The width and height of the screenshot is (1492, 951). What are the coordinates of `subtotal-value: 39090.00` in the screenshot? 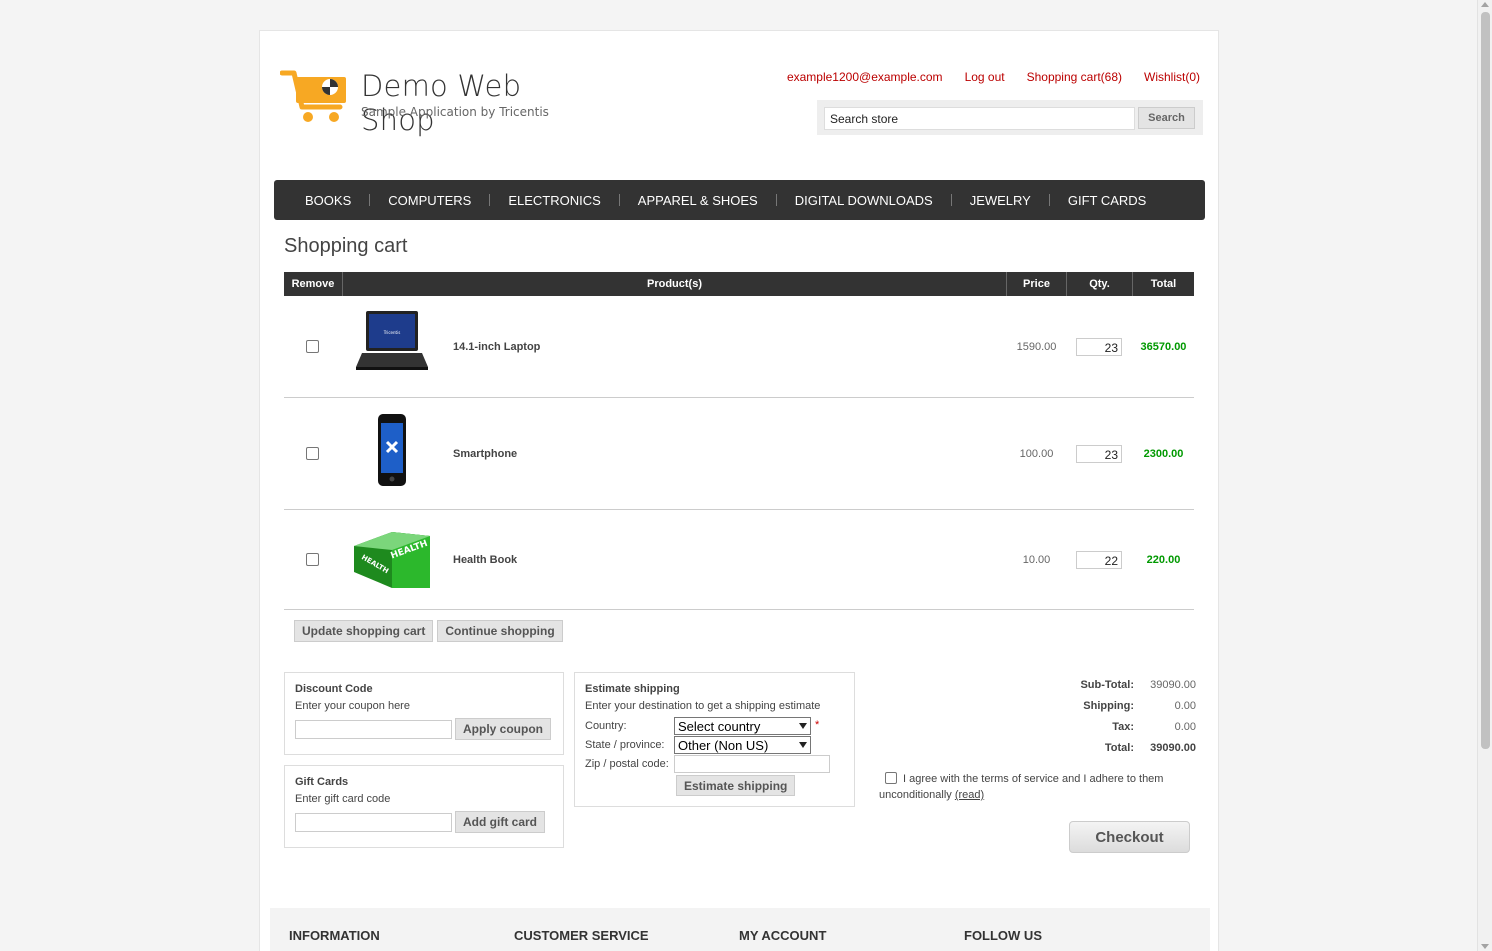 It's located at (1173, 685).